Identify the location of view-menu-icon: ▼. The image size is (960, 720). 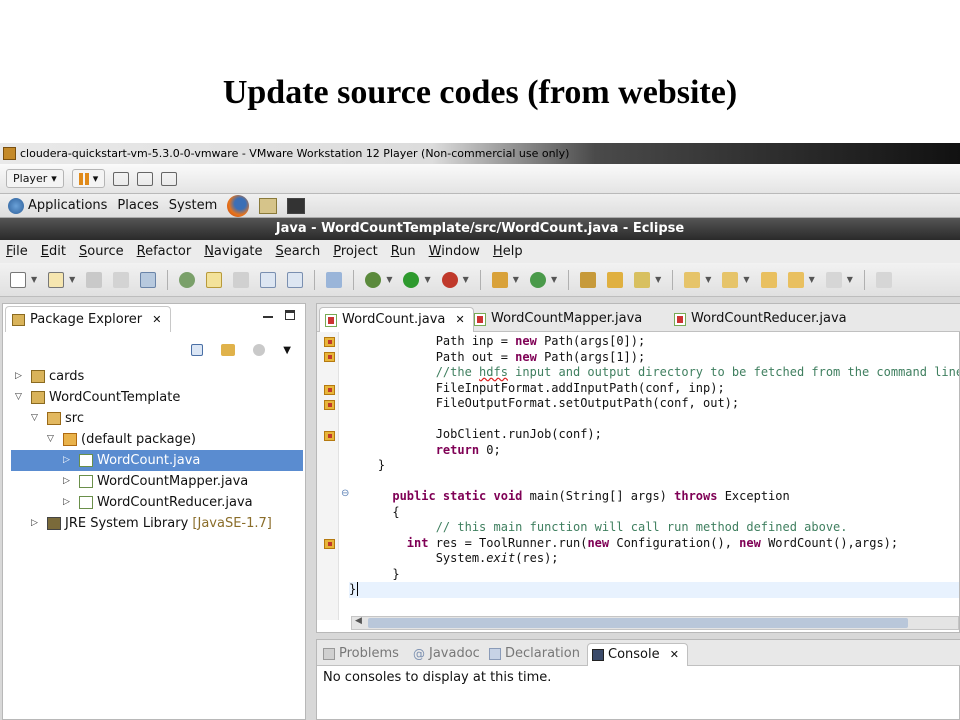
(287, 350).